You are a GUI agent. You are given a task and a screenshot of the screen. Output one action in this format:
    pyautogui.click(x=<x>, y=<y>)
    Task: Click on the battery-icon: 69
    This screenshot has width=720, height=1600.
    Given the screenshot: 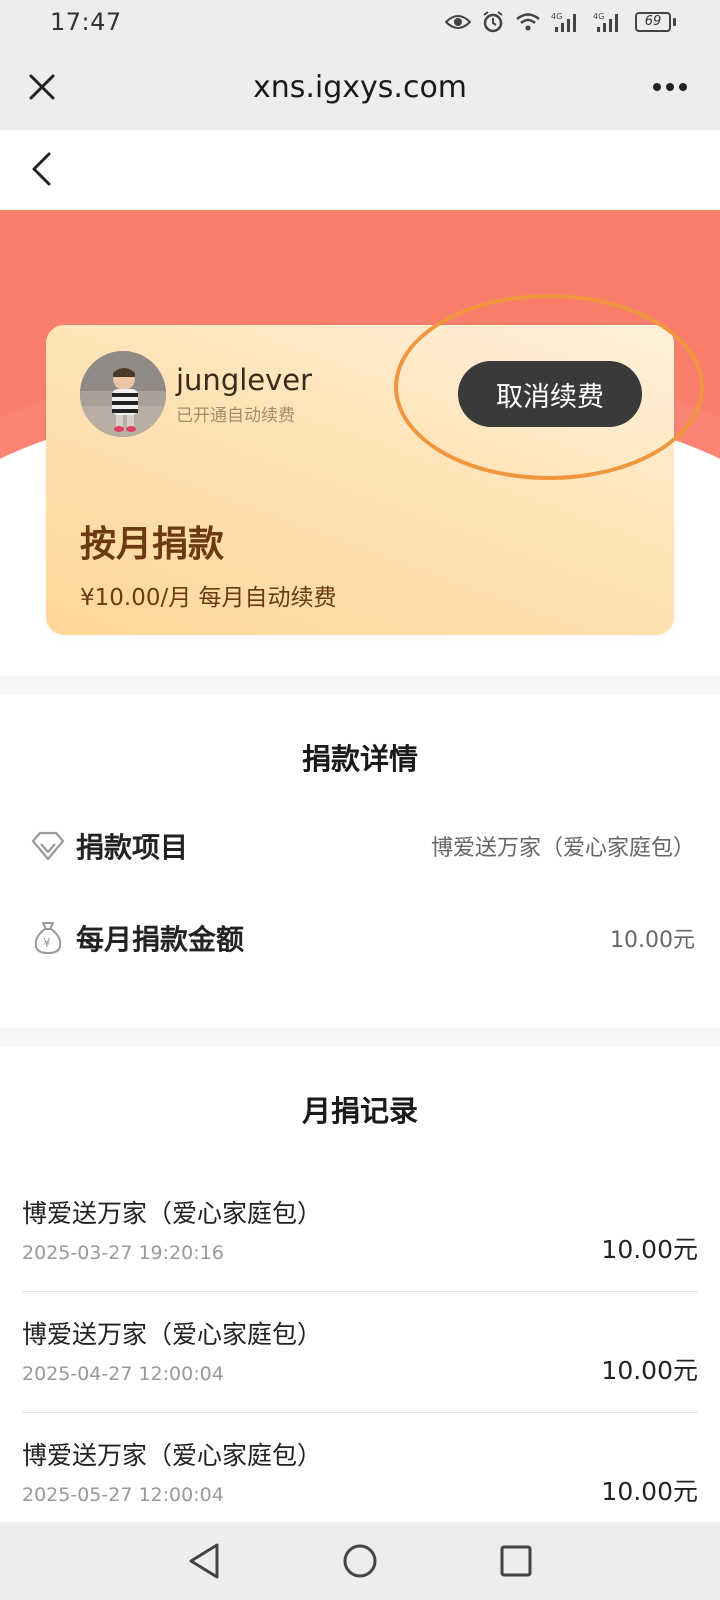 What is the action you would take?
    pyautogui.click(x=655, y=22)
    